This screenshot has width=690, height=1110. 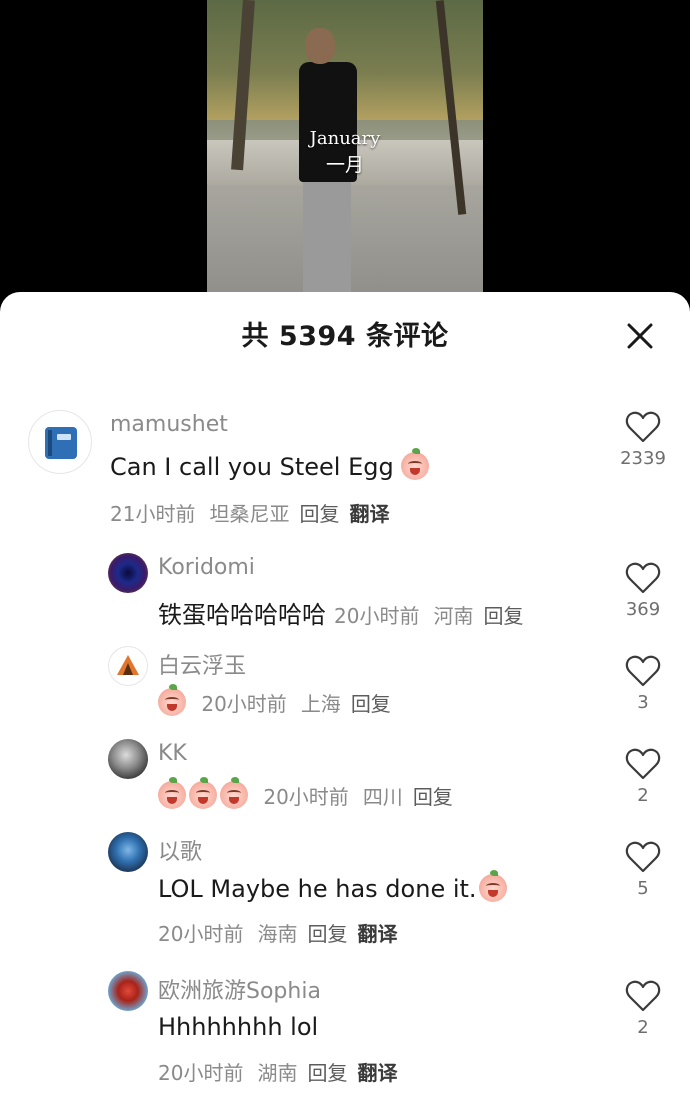 I want to click on comment-username: 以歌, so click(x=180, y=850).